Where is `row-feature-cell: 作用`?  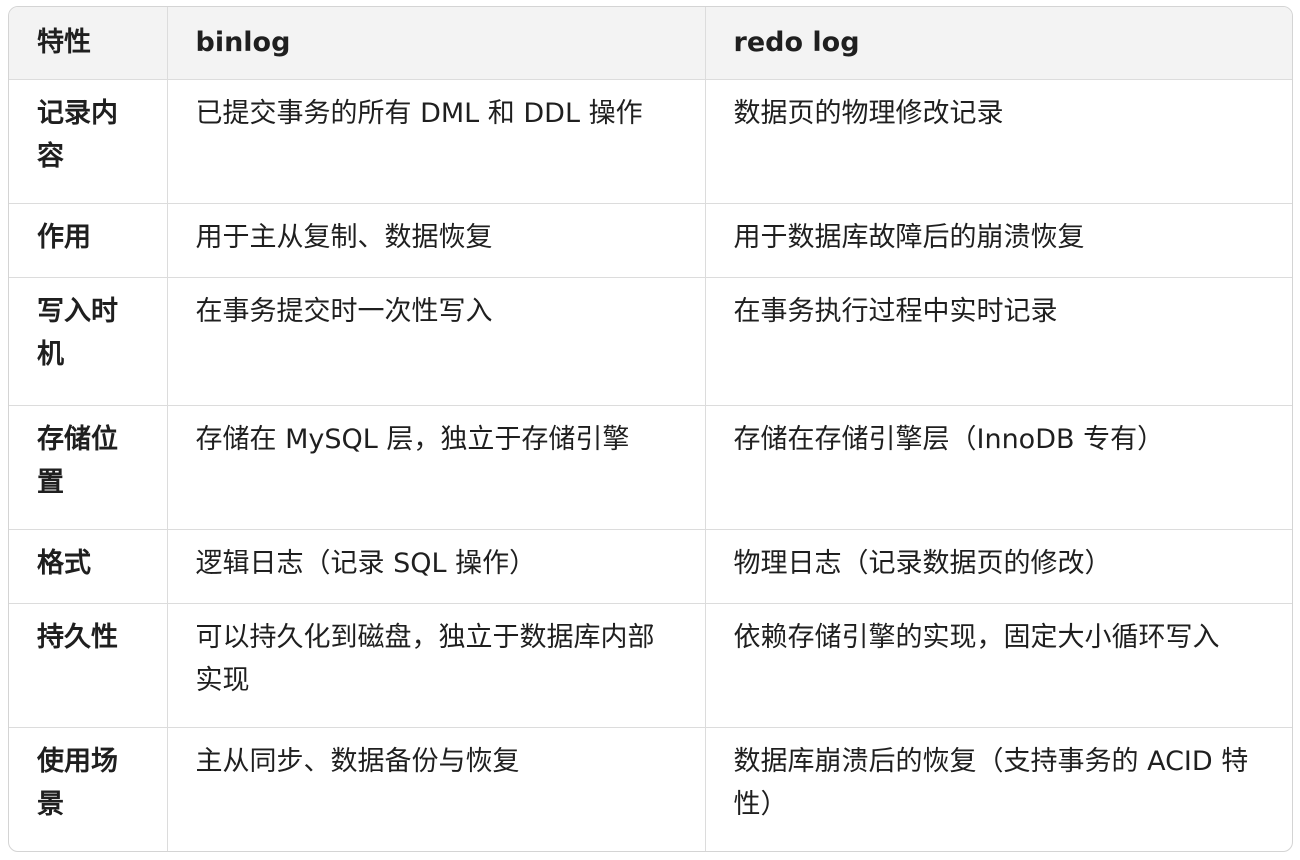
row-feature-cell: 作用 is located at coordinates (88, 240).